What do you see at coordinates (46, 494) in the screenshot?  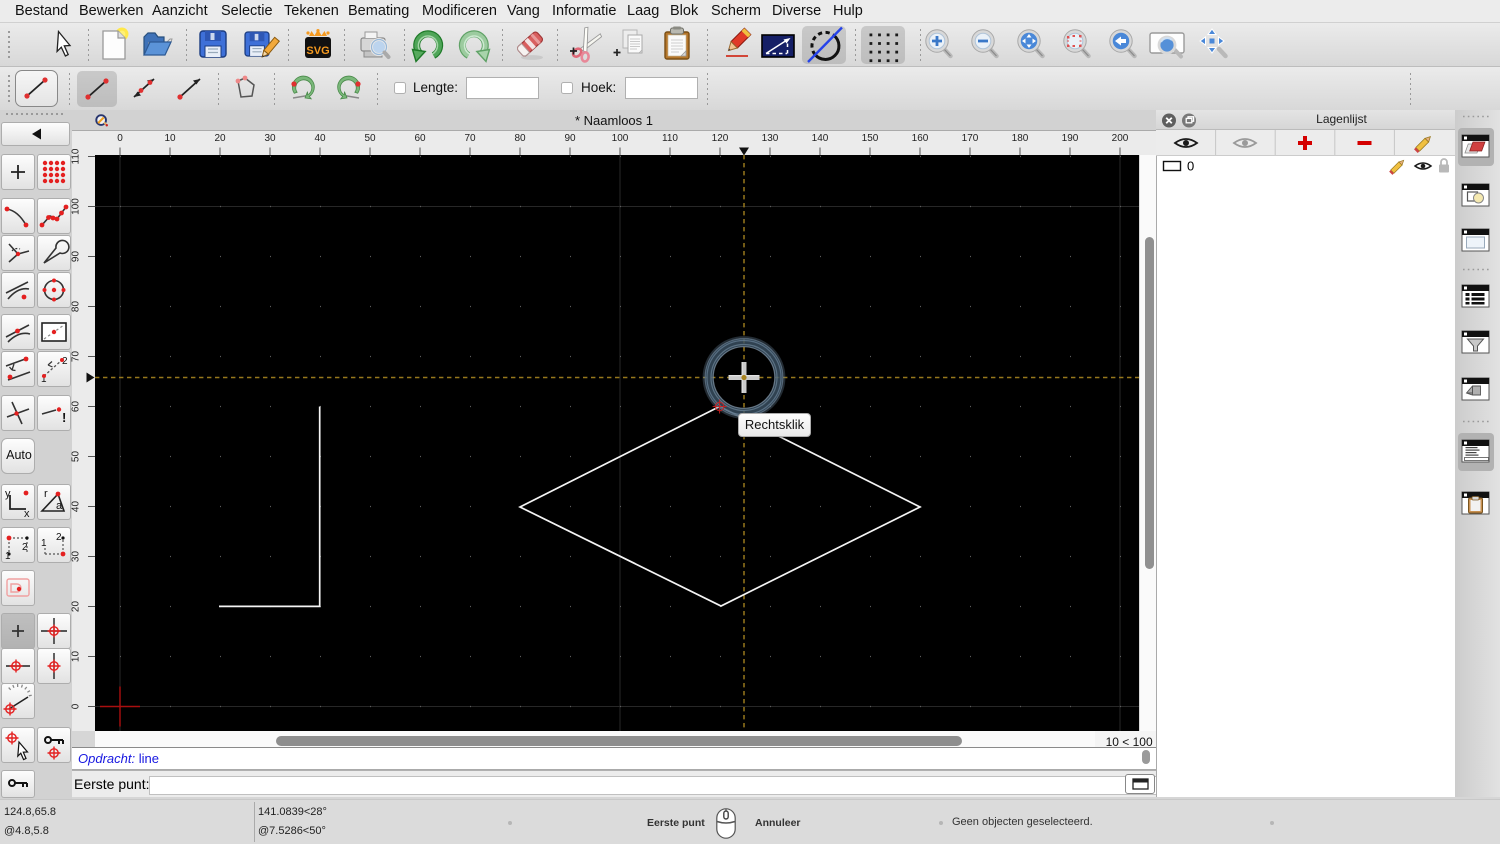 I see `svg-text: r` at bounding box center [46, 494].